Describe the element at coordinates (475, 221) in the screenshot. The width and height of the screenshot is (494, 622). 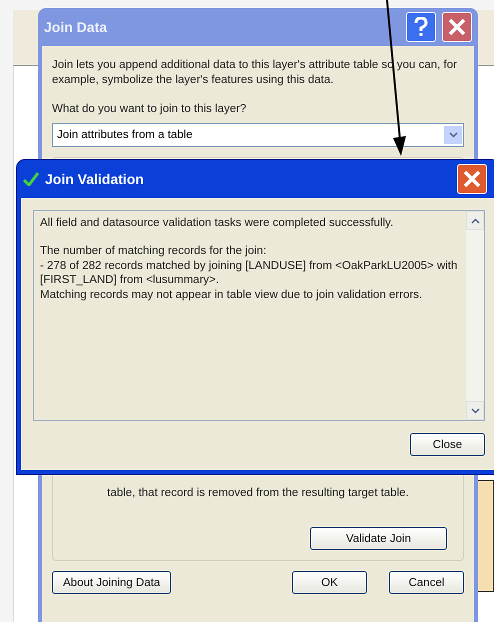
I see `chevron-up-icon` at that location.